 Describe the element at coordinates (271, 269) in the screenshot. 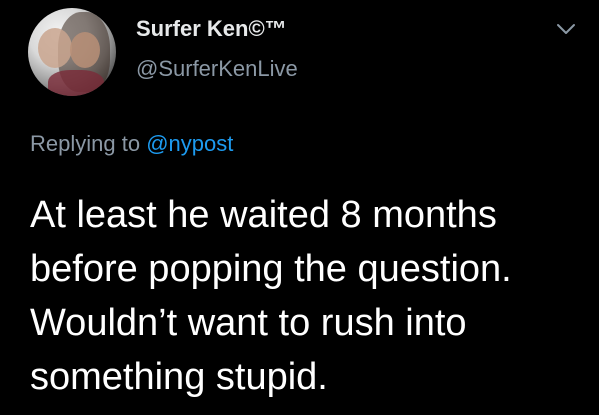

I see `tweet-text-line: before popping the question.` at that location.